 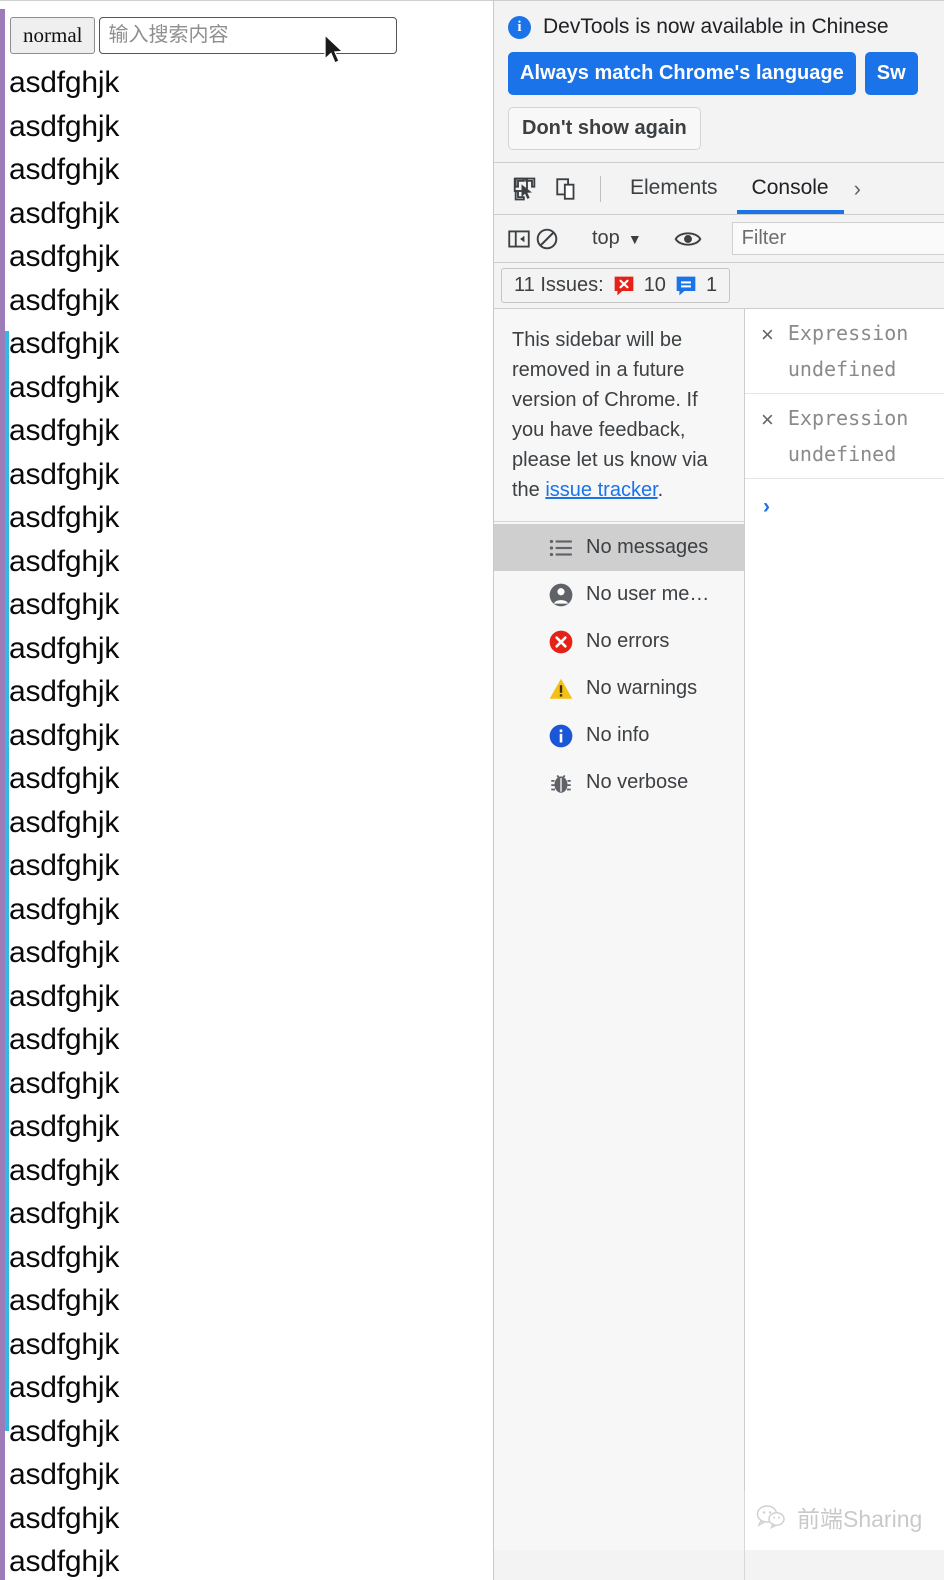 I want to click on live-expressions-list: × Expression undefined × Expression undefined, so click(x=844, y=394).